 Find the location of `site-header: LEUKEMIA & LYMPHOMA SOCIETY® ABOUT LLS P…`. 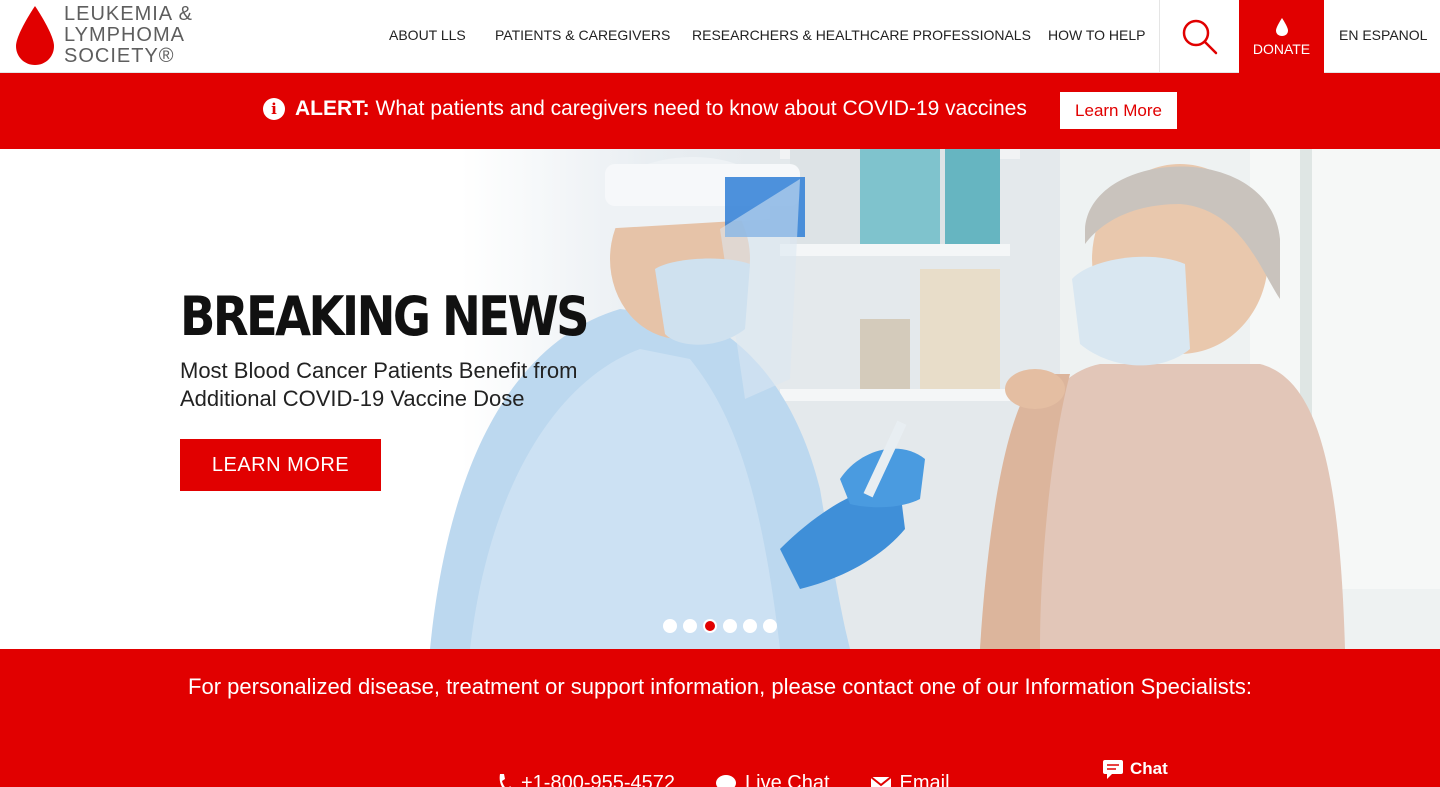

site-header: LEUKEMIA & LYMPHOMA SOCIETY® ABOUT LLS P… is located at coordinates (720, 36).